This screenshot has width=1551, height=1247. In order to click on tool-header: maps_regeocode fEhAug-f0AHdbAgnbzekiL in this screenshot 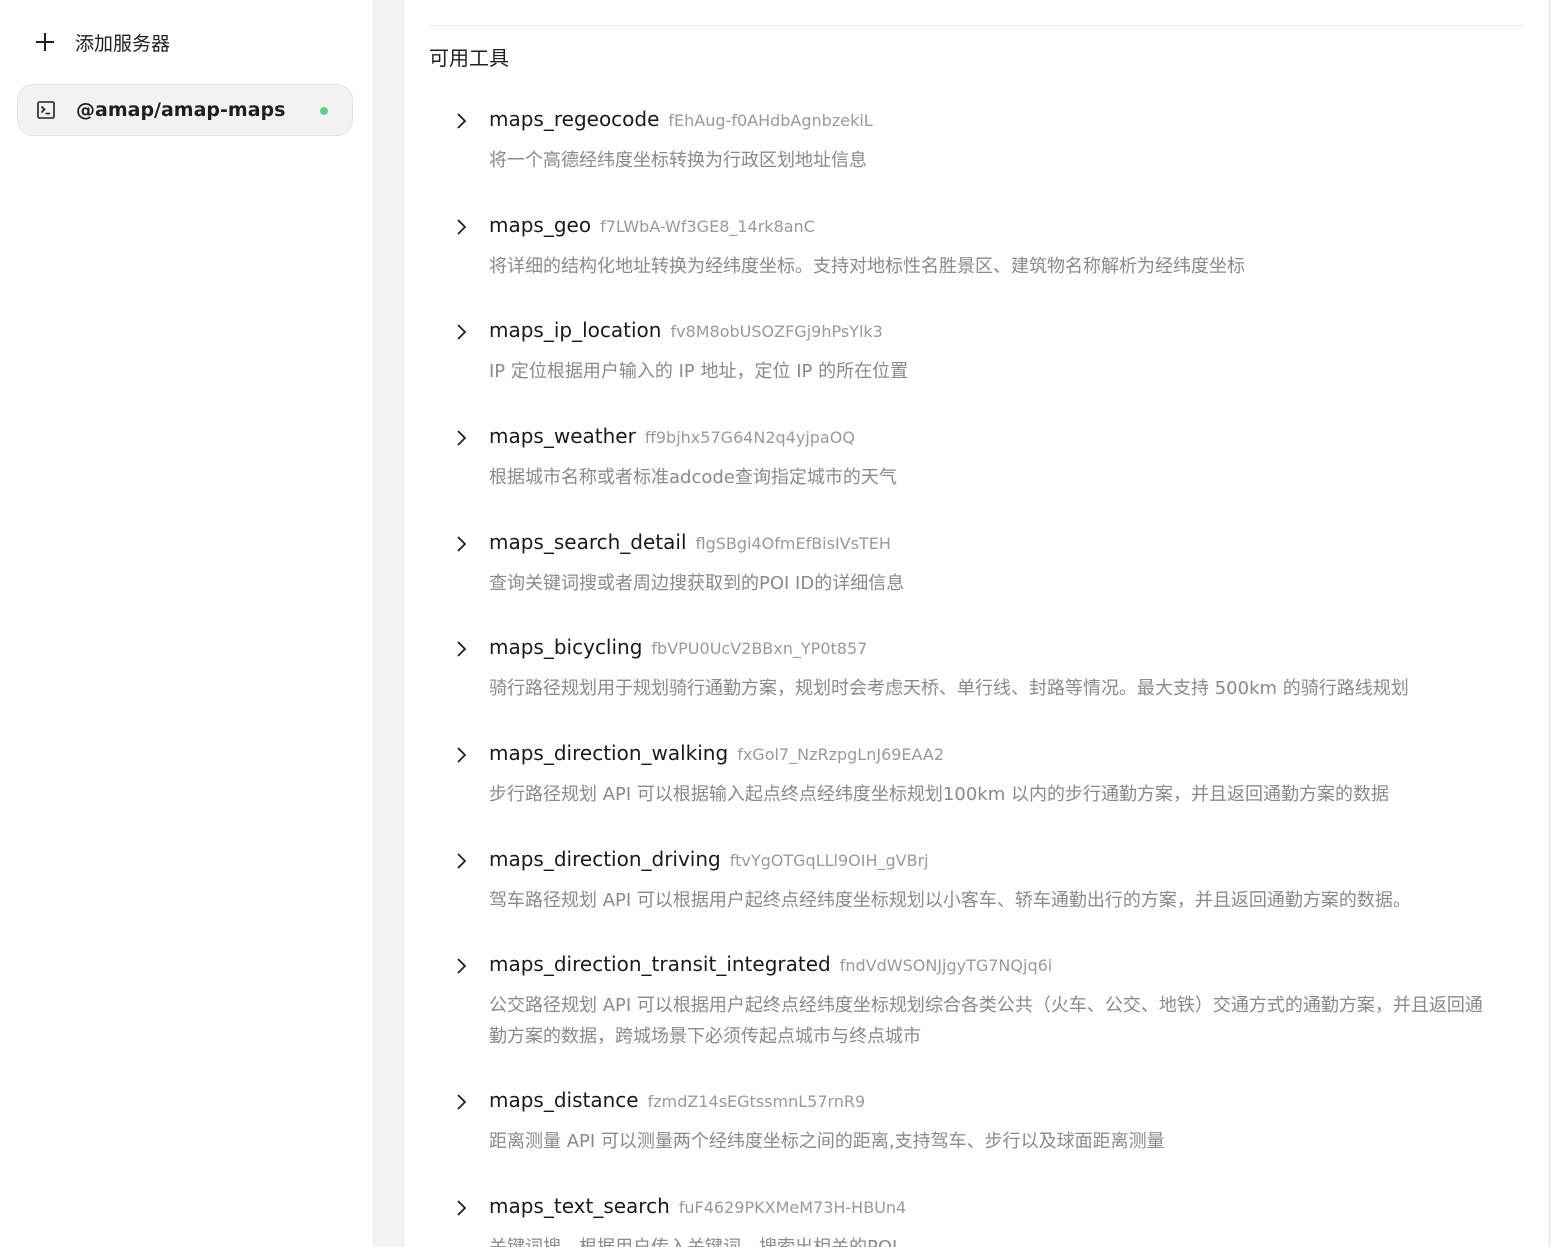, I will do `click(681, 119)`.